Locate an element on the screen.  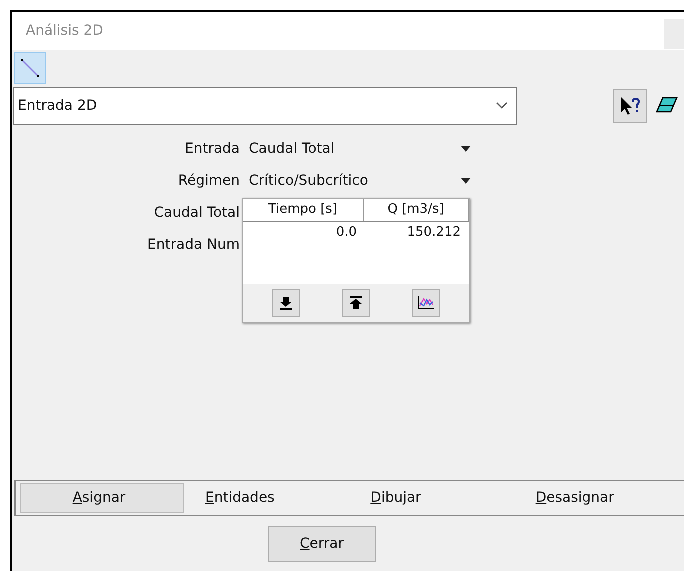
tab: Entidades is located at coordinates (267, 498).